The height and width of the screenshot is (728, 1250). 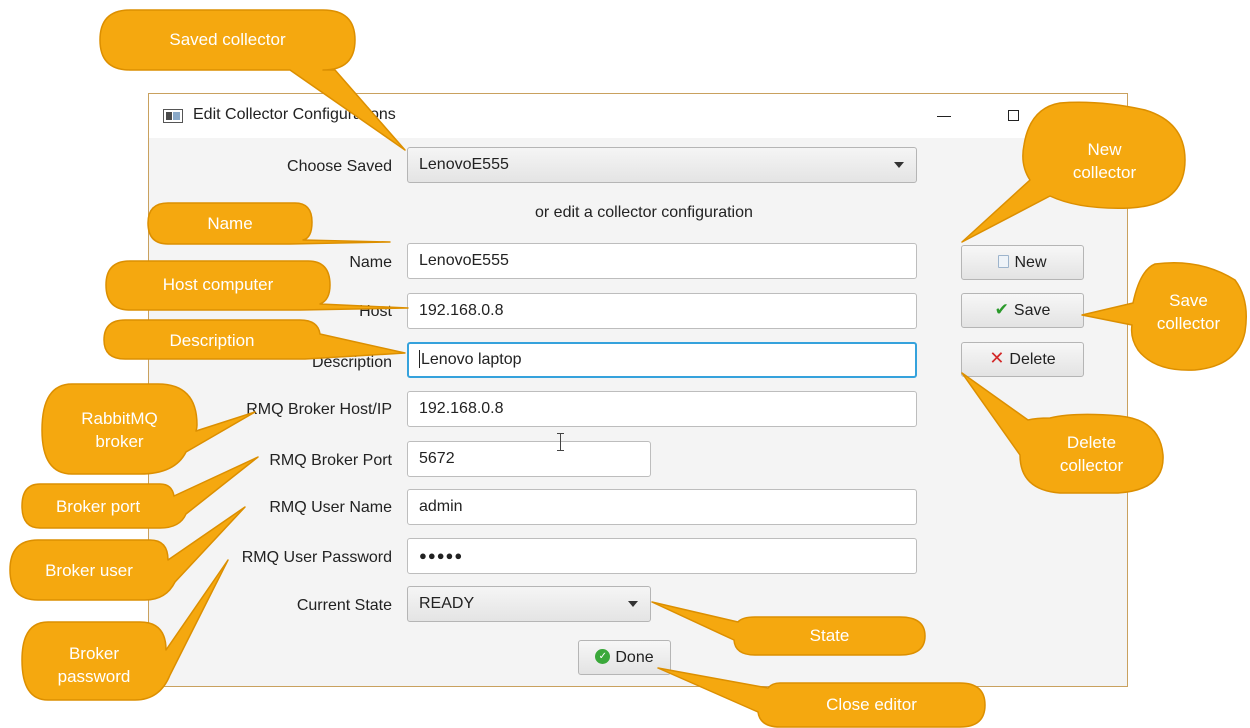 I want to click on save-button-label: Save, so click(x=1032, y=310).